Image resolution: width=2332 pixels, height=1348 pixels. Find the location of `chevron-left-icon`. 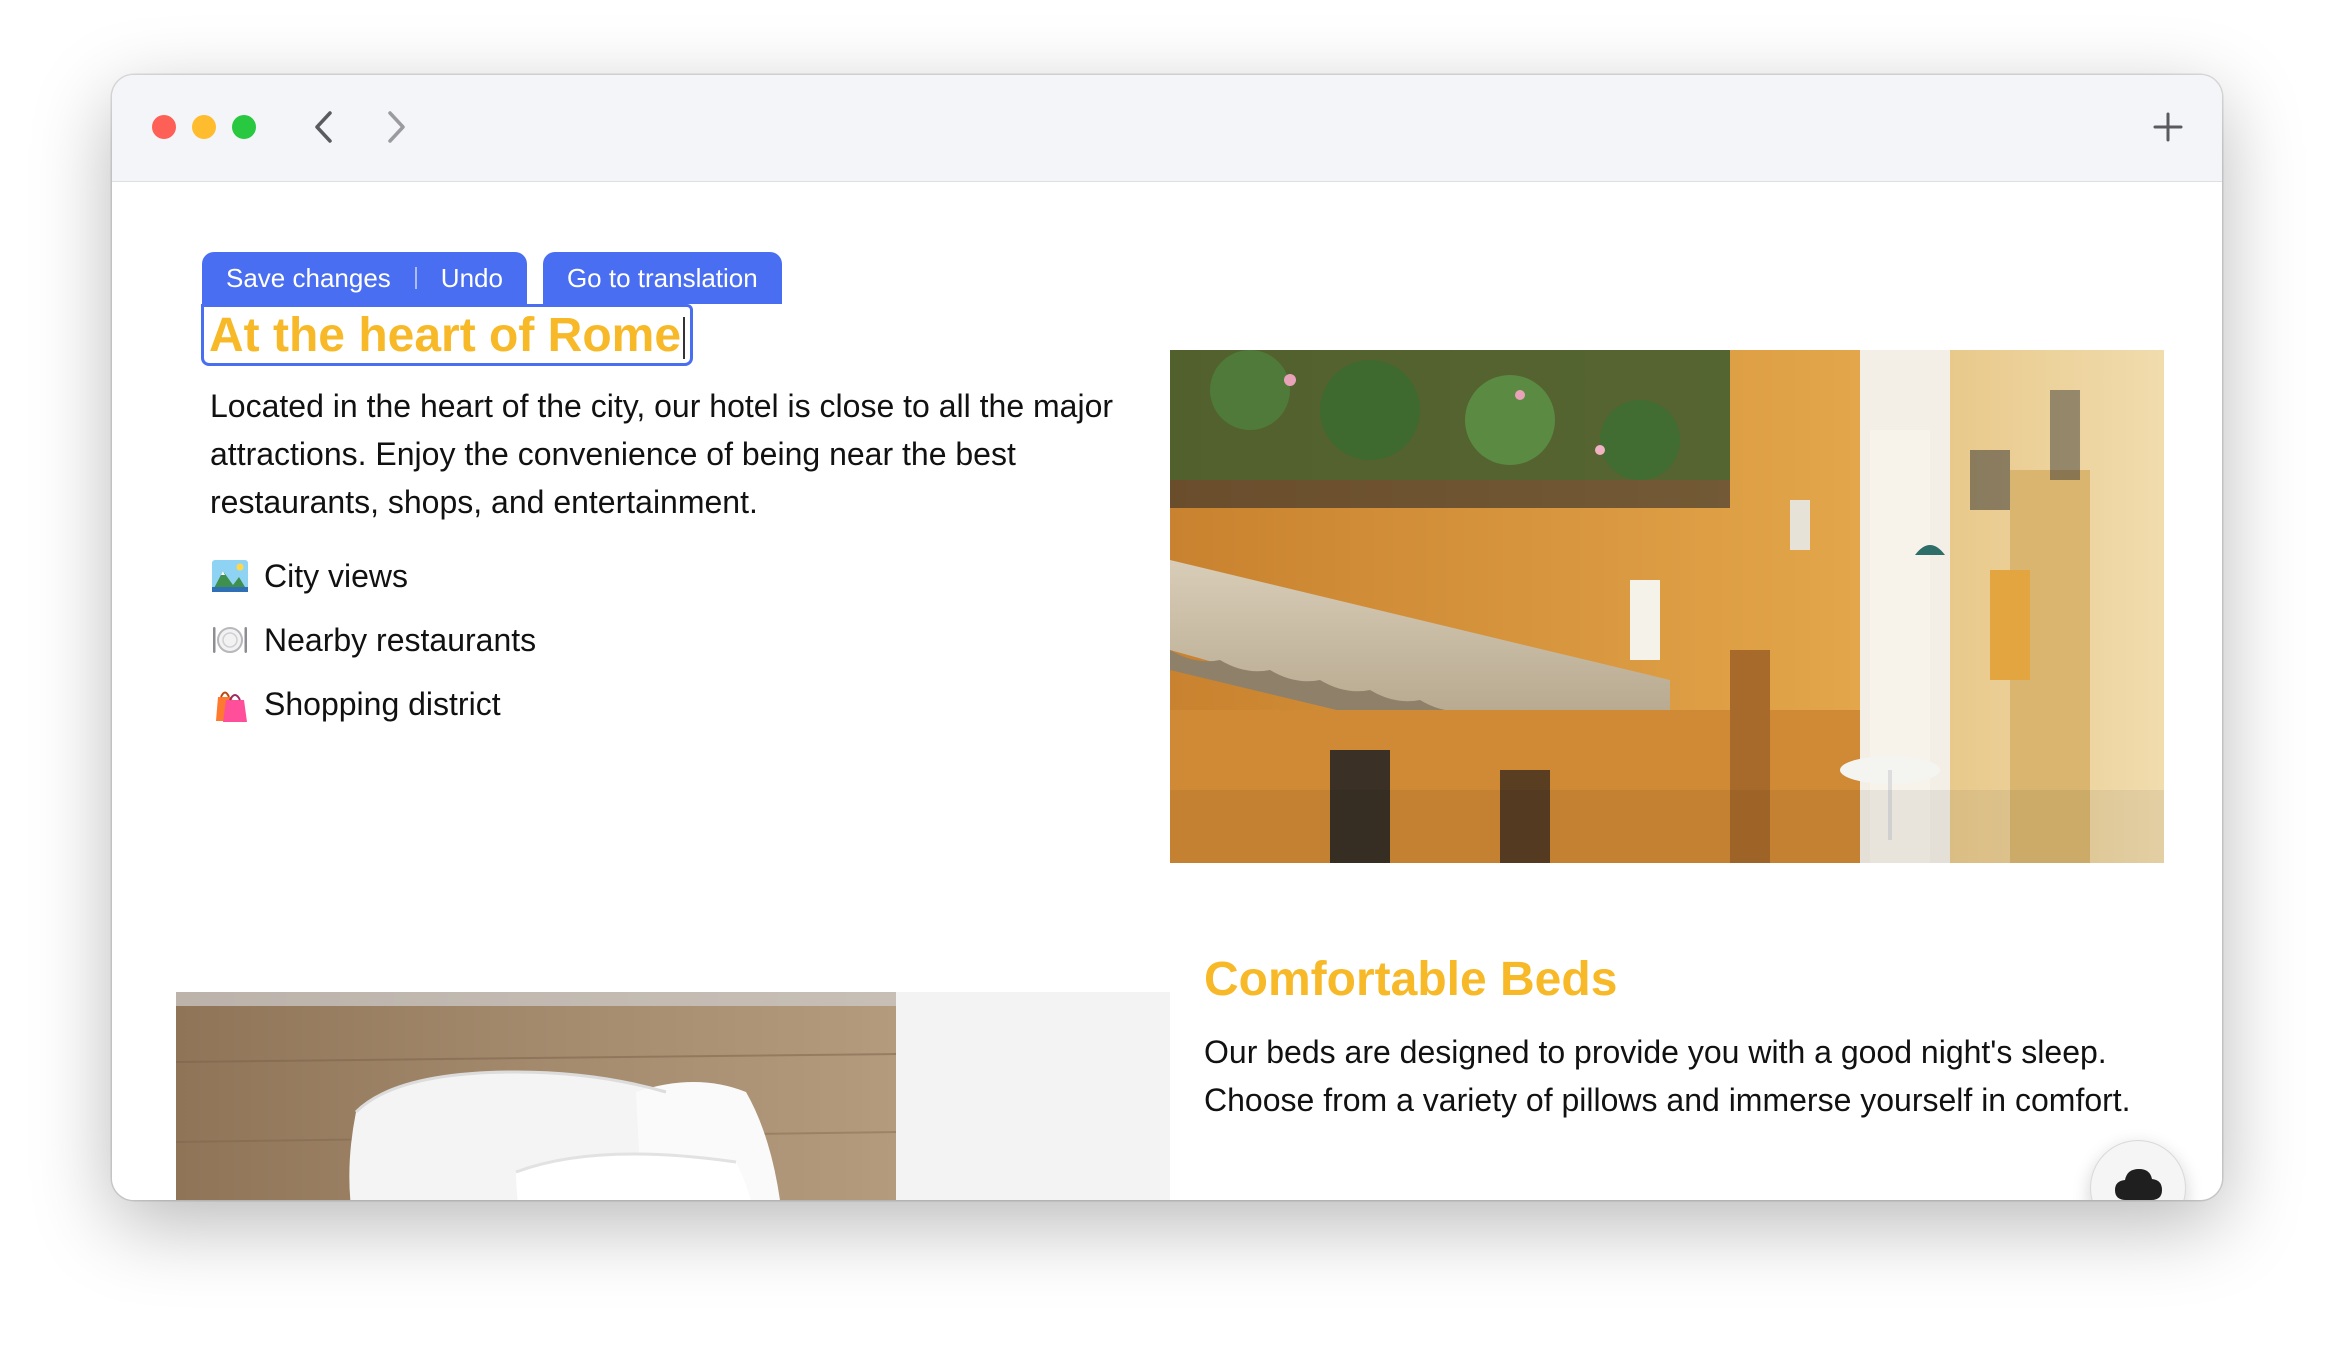

chevron-left-icon is located at coordinates (323, 127).